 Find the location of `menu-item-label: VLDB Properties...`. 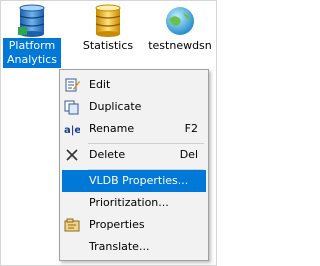

menu-item-label: VLDB Properties... is located at coordinates (139, 180).